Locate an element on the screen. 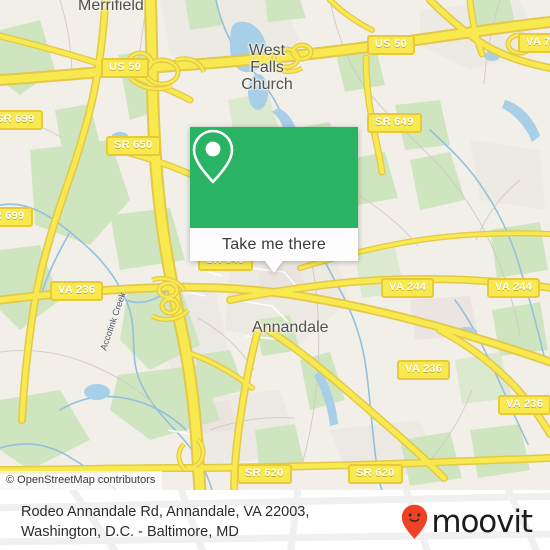 The height and width of the screenshot is (550, 550). place-label-annandale: Annandale is located at coordinates (290, 327).